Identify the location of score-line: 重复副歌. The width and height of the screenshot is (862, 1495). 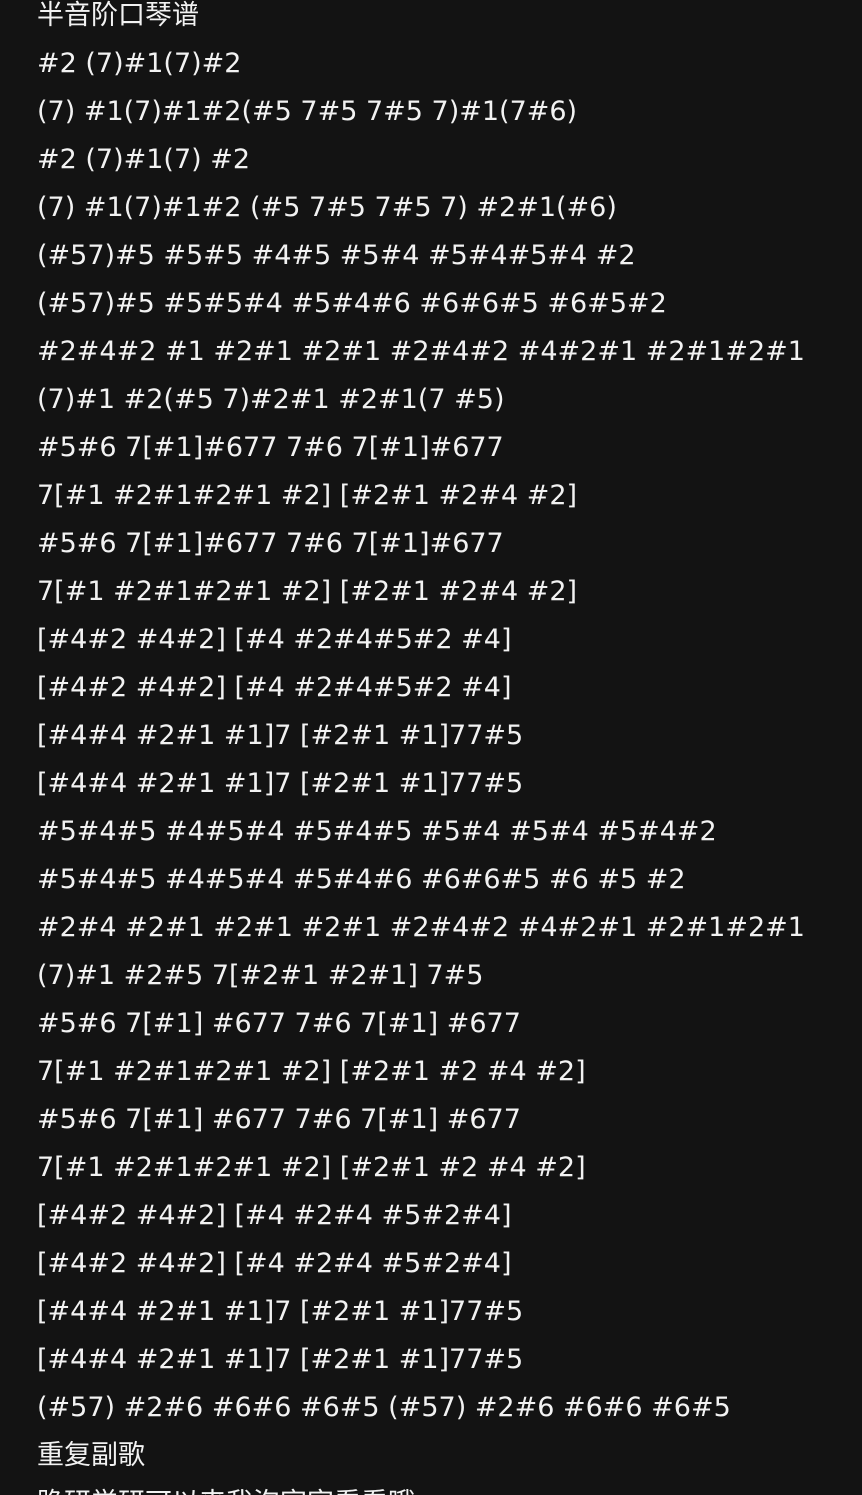
(91, 1455).